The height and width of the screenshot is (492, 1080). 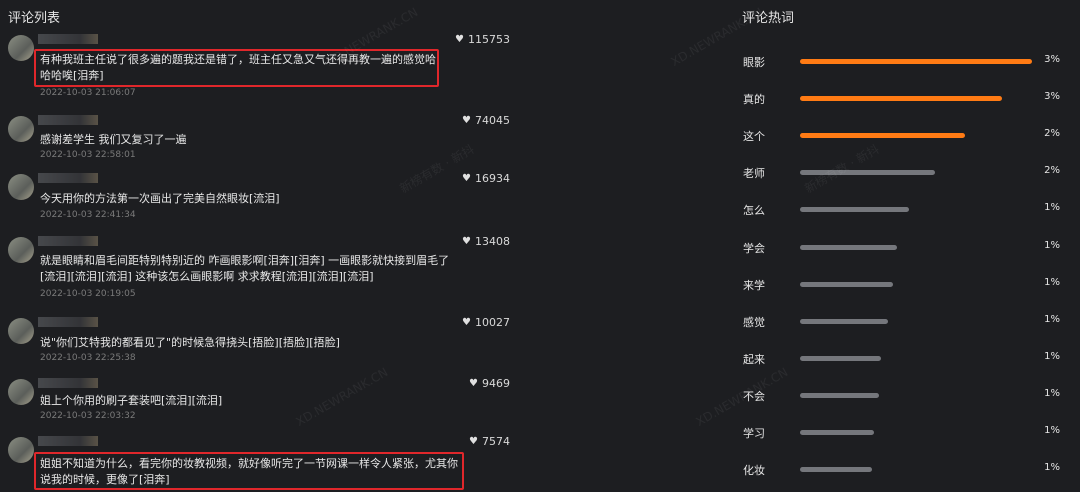 I want to click on like-count: ♥ 9469, so click(x=489, y=383).